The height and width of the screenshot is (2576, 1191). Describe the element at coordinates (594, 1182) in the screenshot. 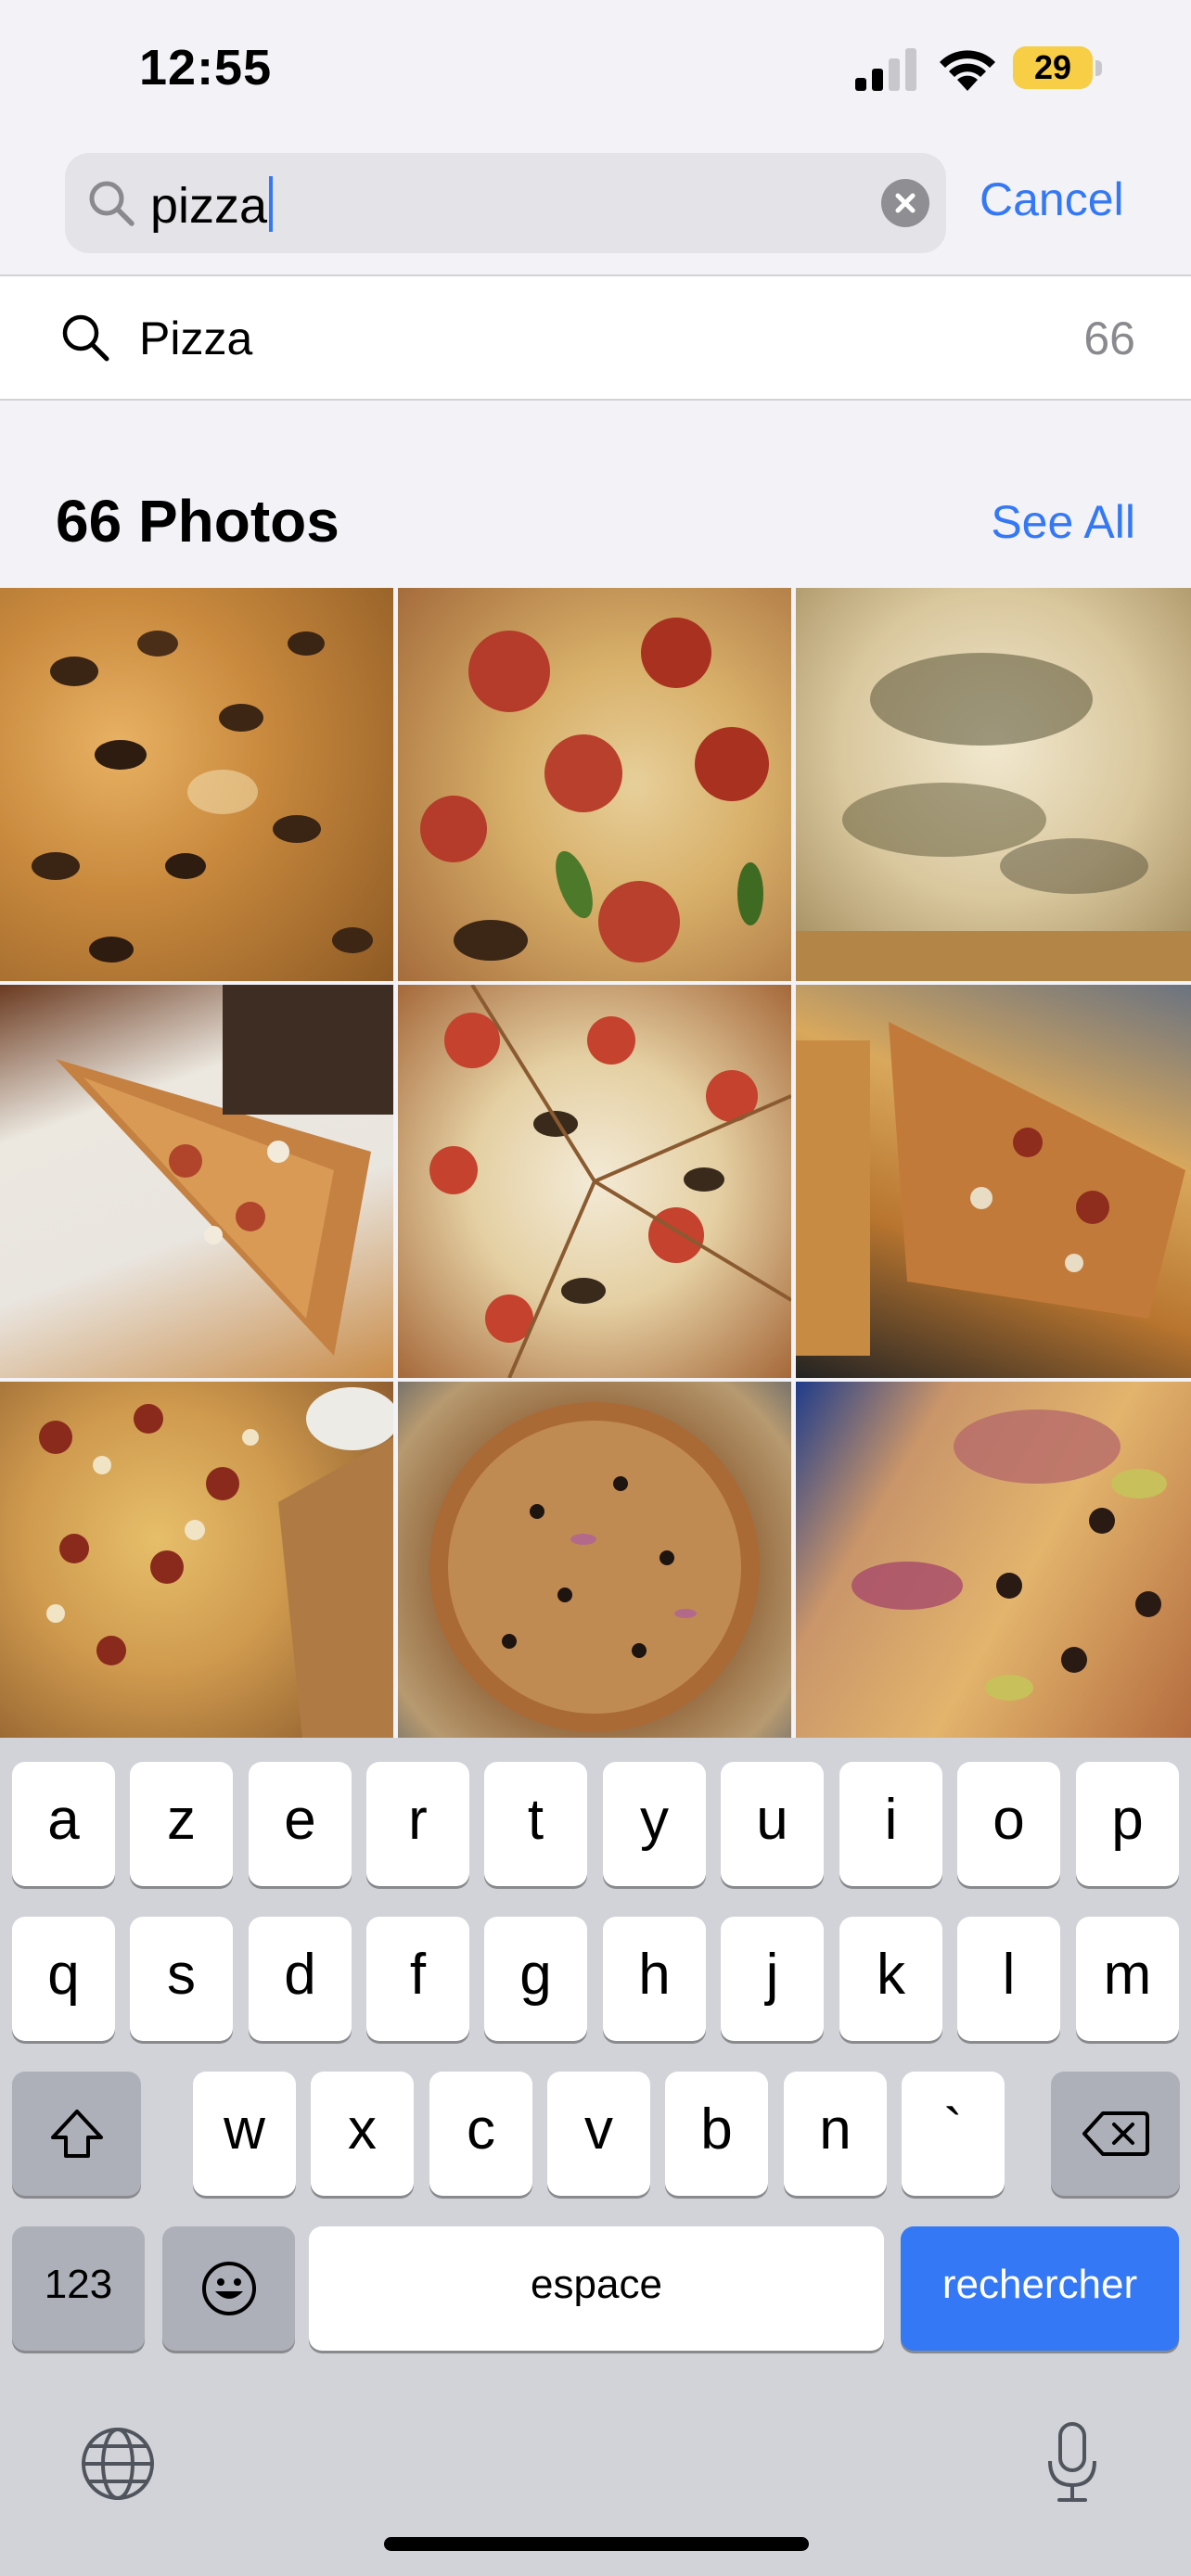

I see `photo-sliced-mushroom-pizza` at that location.